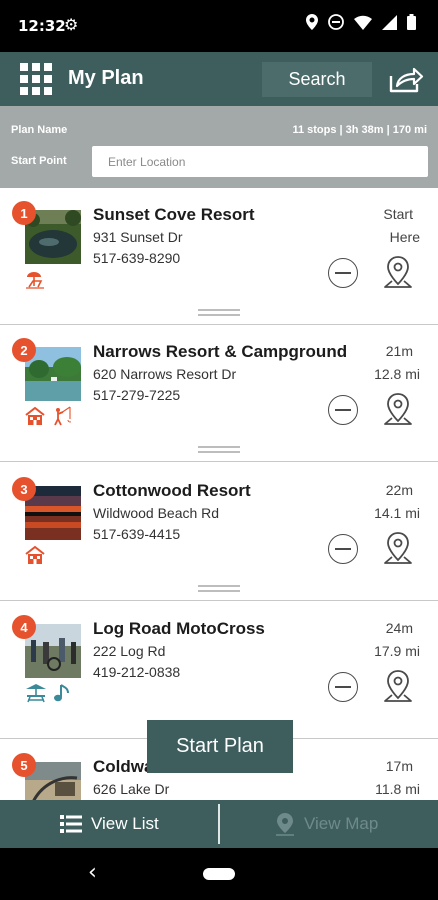 The image size is (438, 900). What do you see at coordinates (129, 651) in the screenshot?
I see `stop-address: 222 Log Rd` at bounding box center [129, 651].